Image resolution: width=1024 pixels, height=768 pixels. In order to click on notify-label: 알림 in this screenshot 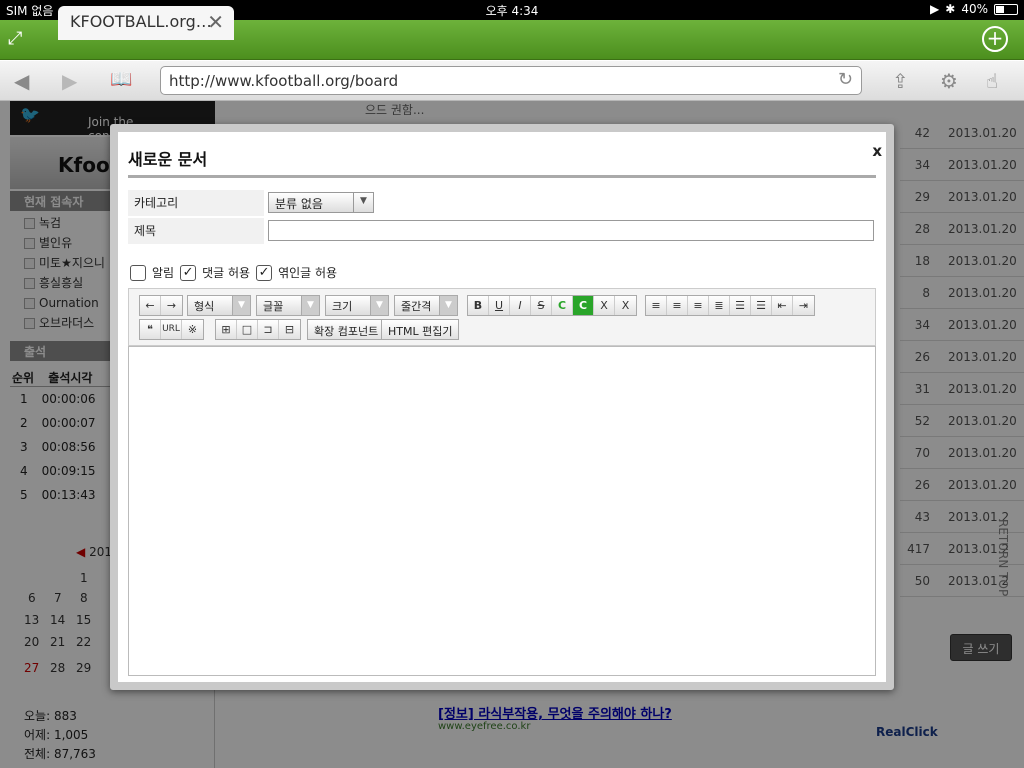, I will do `click(163, 273)`.